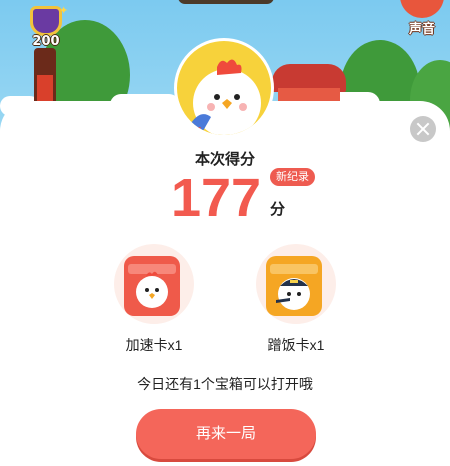 The width and height of the screenshot is (450, 466). Describe the element at coordinates (421, 28) in the screenshot. I see `sound-label: 声音` at that location.